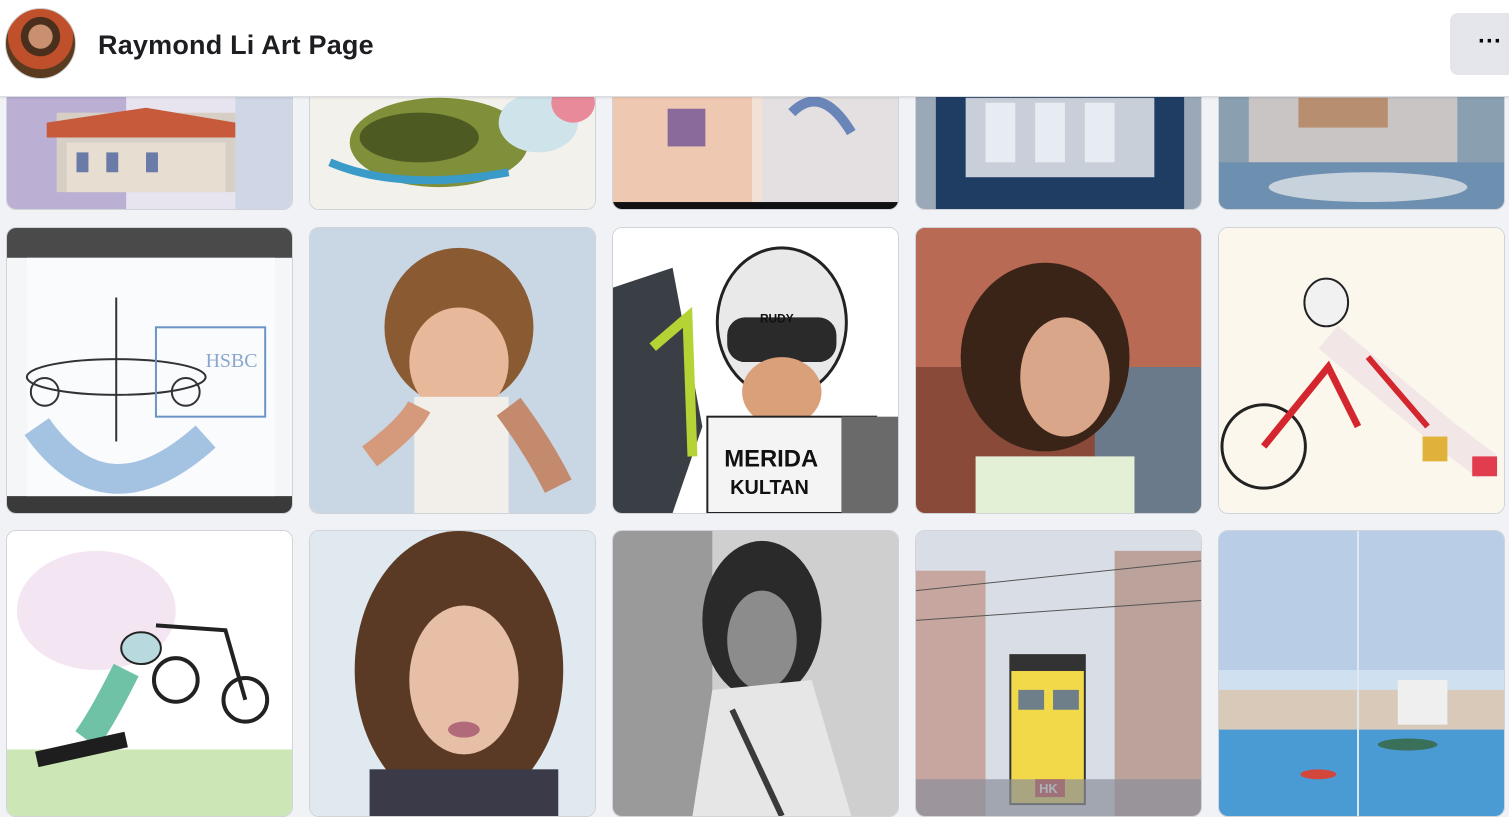 The height and width of the screenshot is (817, 1509). Describe the element at coordinates (236, 45) in the screenshot. I see `page-title: Raymond Li Art Page` at that location.